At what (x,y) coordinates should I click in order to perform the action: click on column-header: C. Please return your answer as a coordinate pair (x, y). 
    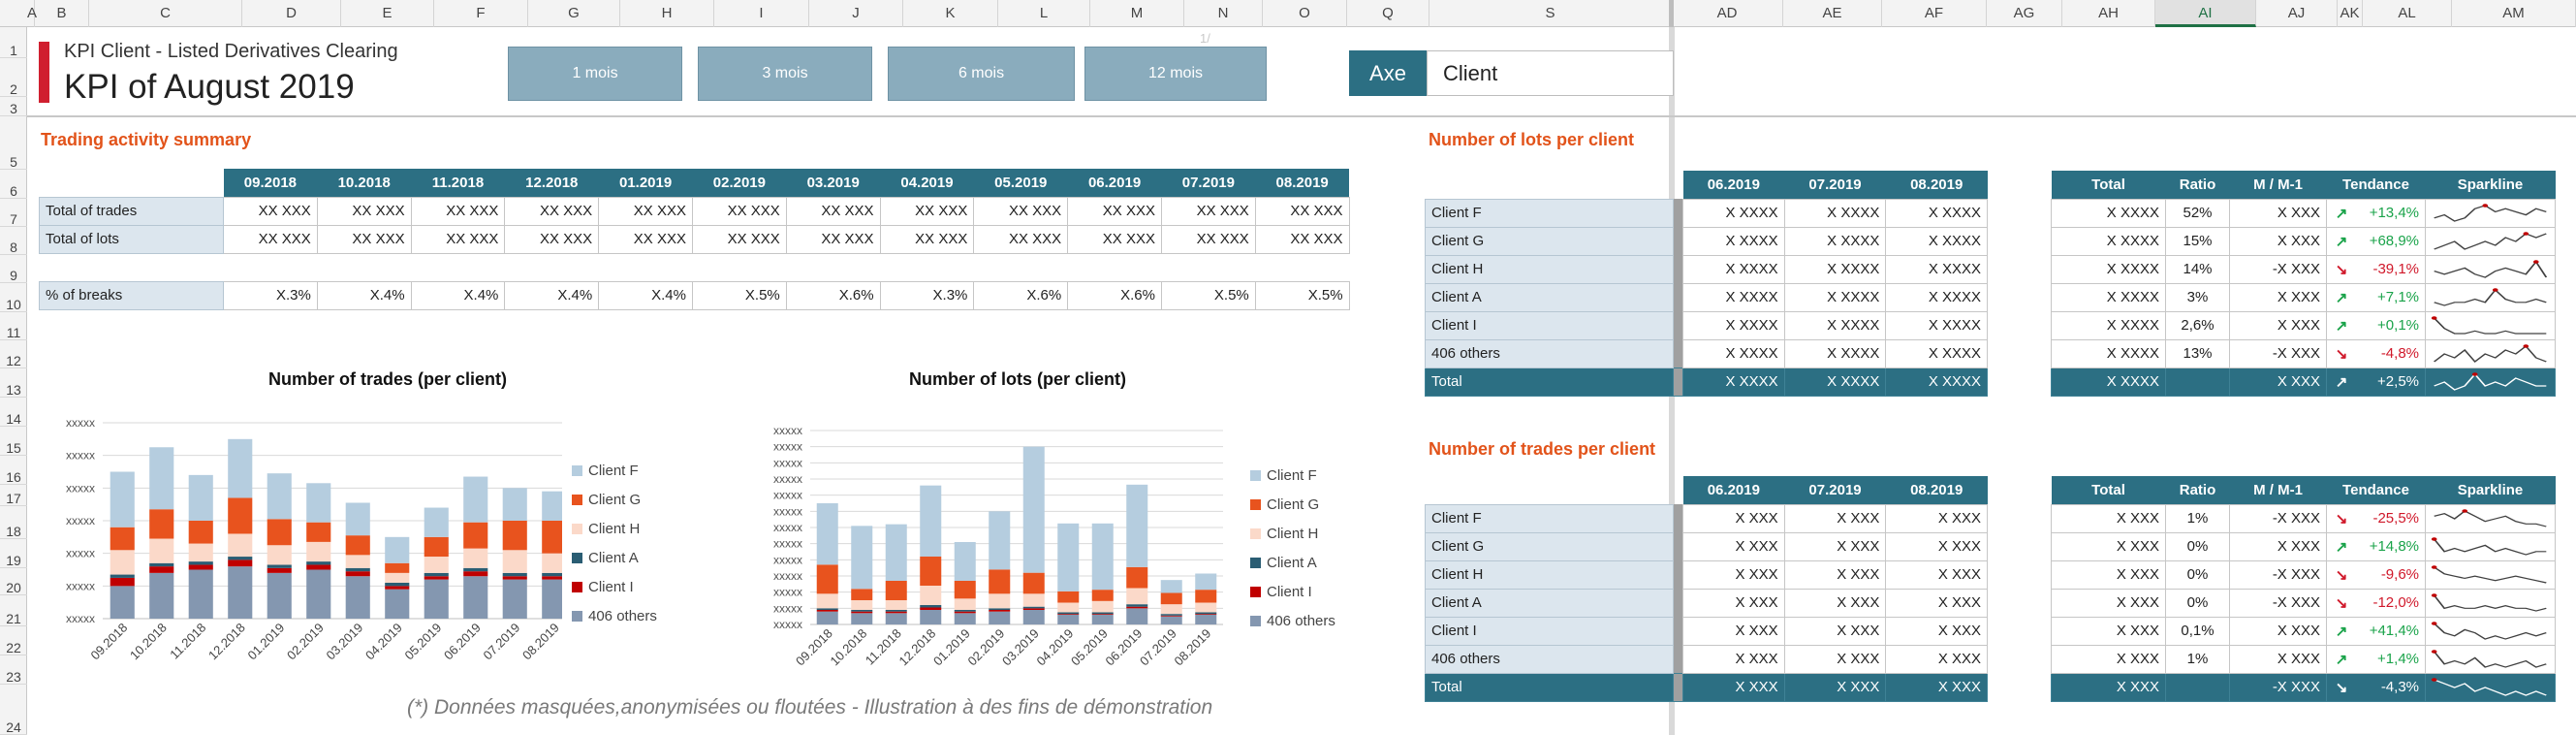
    Looking at the image, I should click on (165, 13).